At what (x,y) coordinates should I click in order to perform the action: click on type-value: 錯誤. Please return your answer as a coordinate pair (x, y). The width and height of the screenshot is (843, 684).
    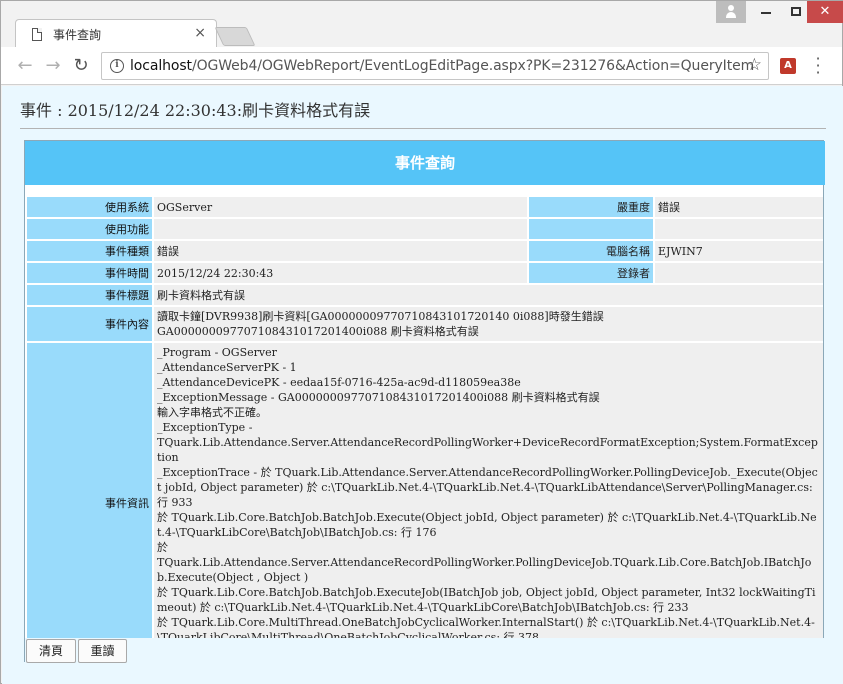
    Looking at the image, I should click on (340, 251).